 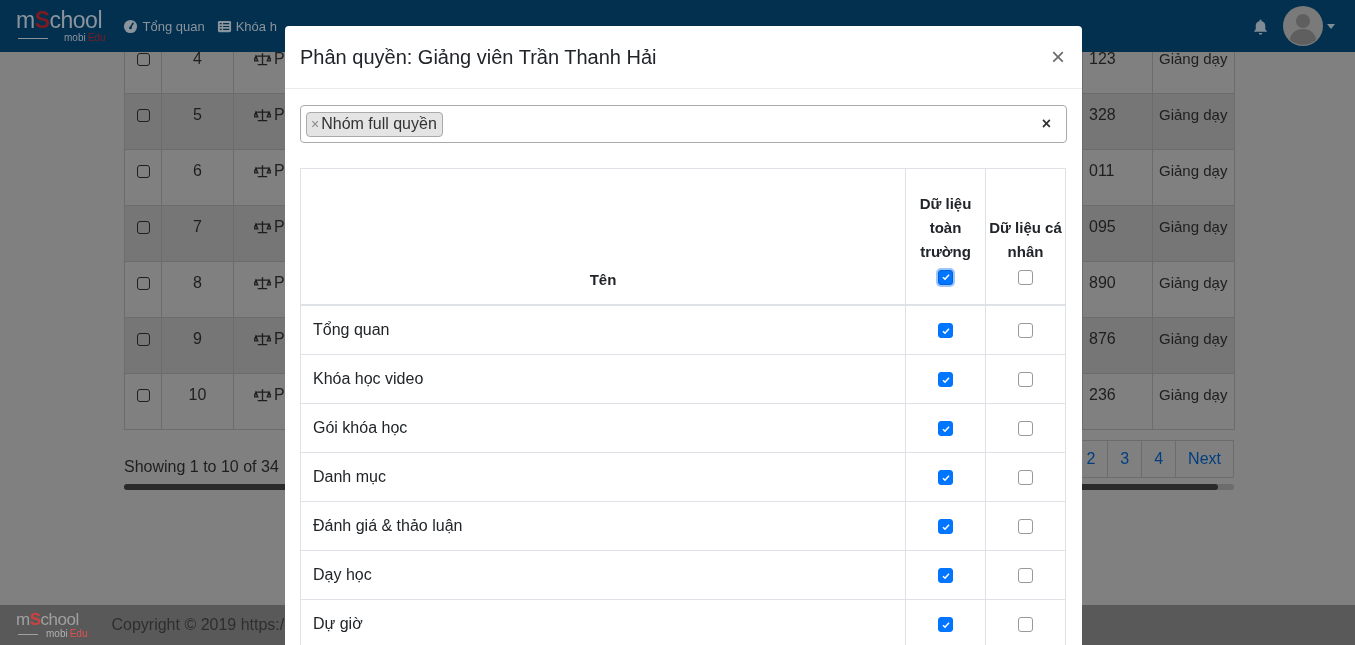 What do you see at coordinates (1125, 459) in the screenshot?
I see `page-link: 3` at bounding box center [1125, 459].